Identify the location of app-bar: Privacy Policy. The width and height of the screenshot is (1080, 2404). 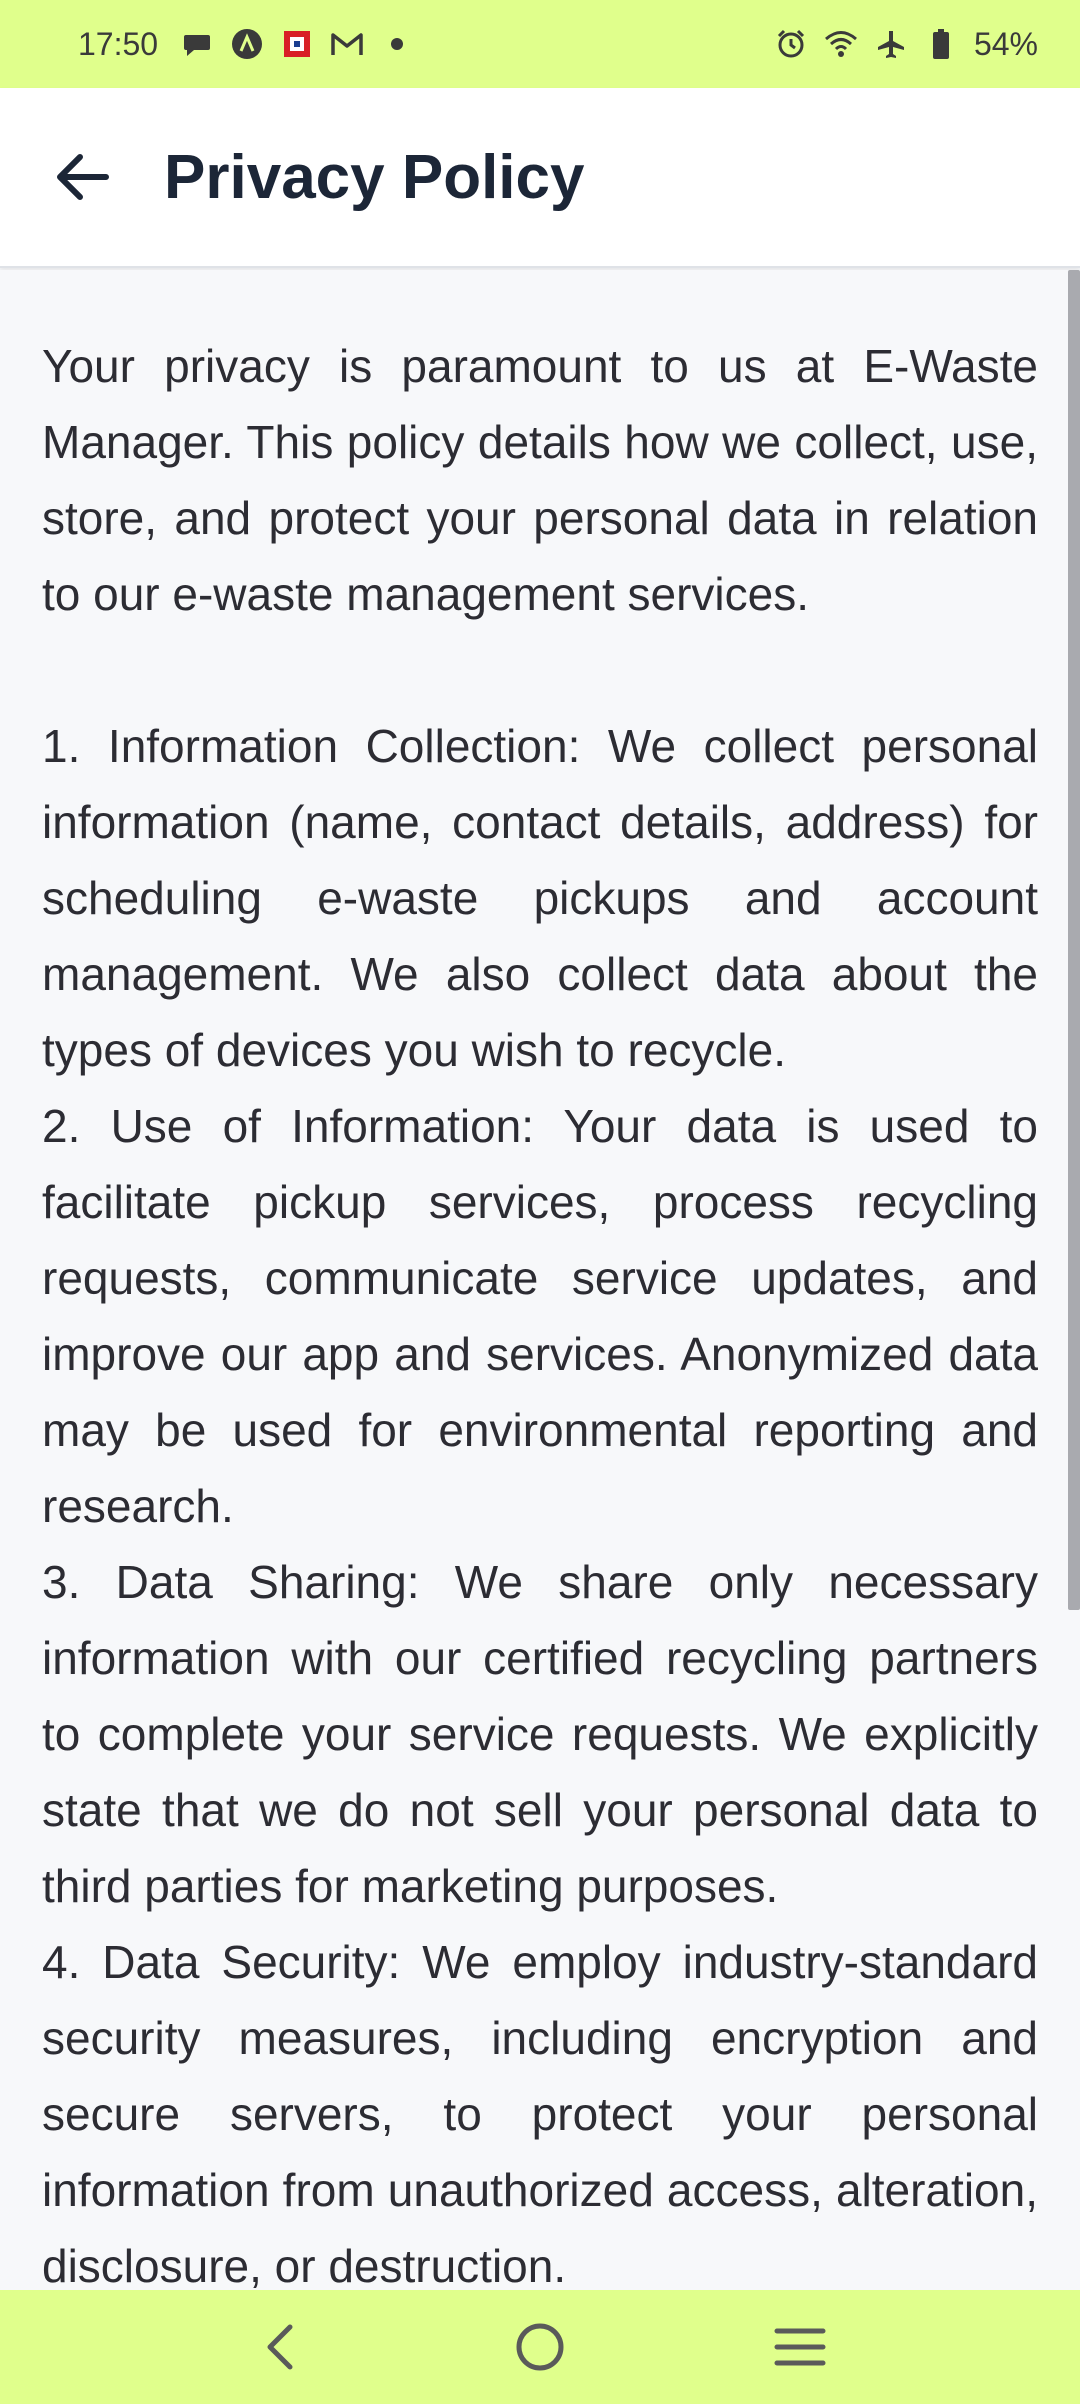
(540, 178).